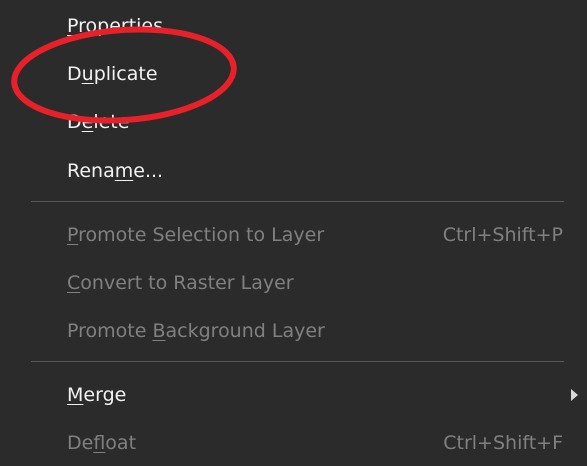  I want to click on menu-item-label: Promote Background Layer, so click(196, 331).